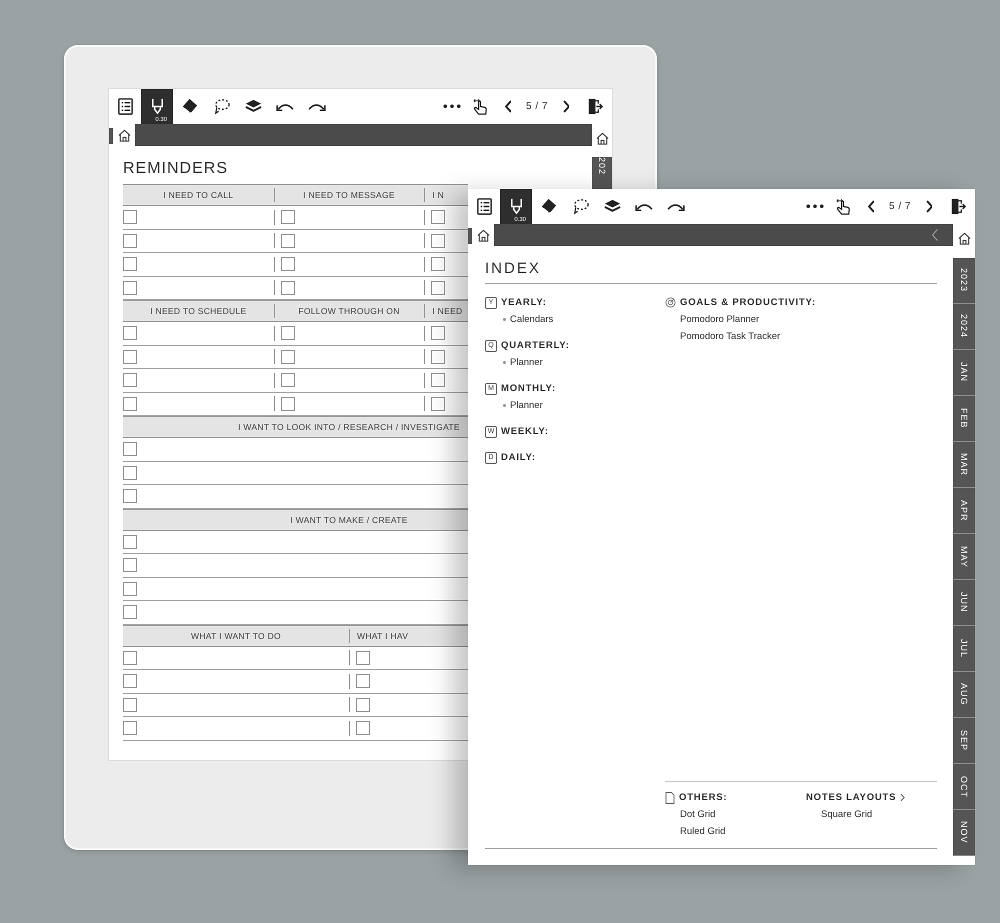 Image resolution: width=1000 pixels, height=923 pixels. I want to click on section-title: OTHERS:, so click(703, 797).